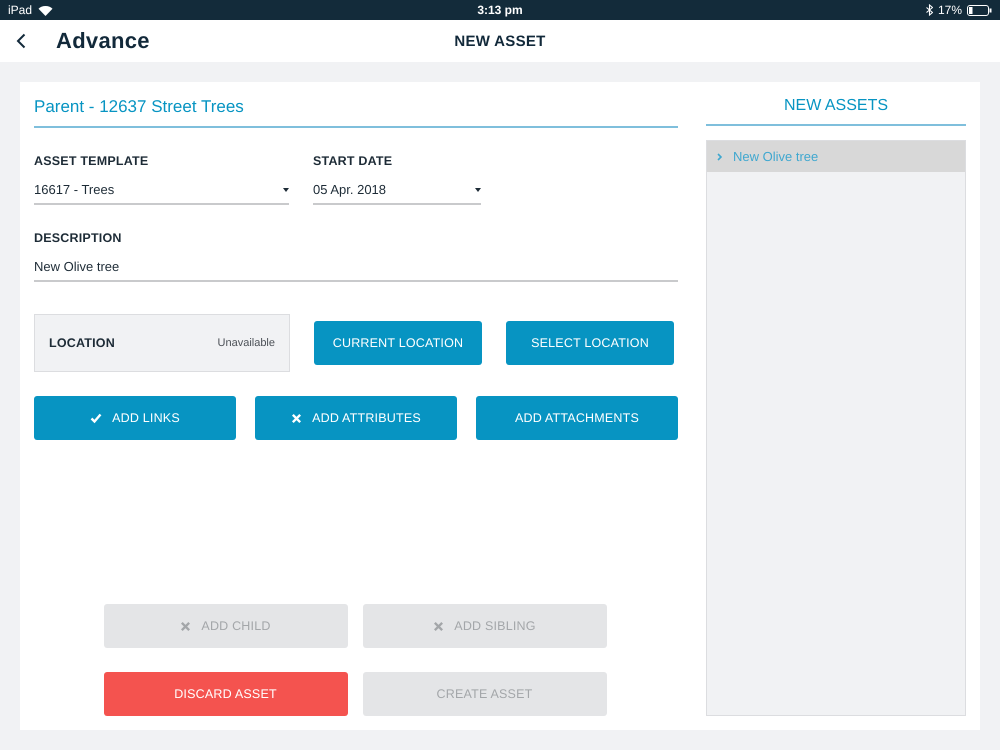  Describe the element at coordinates (950, 10) in the screenshot. I see `battery-percent: 17%` at that location.